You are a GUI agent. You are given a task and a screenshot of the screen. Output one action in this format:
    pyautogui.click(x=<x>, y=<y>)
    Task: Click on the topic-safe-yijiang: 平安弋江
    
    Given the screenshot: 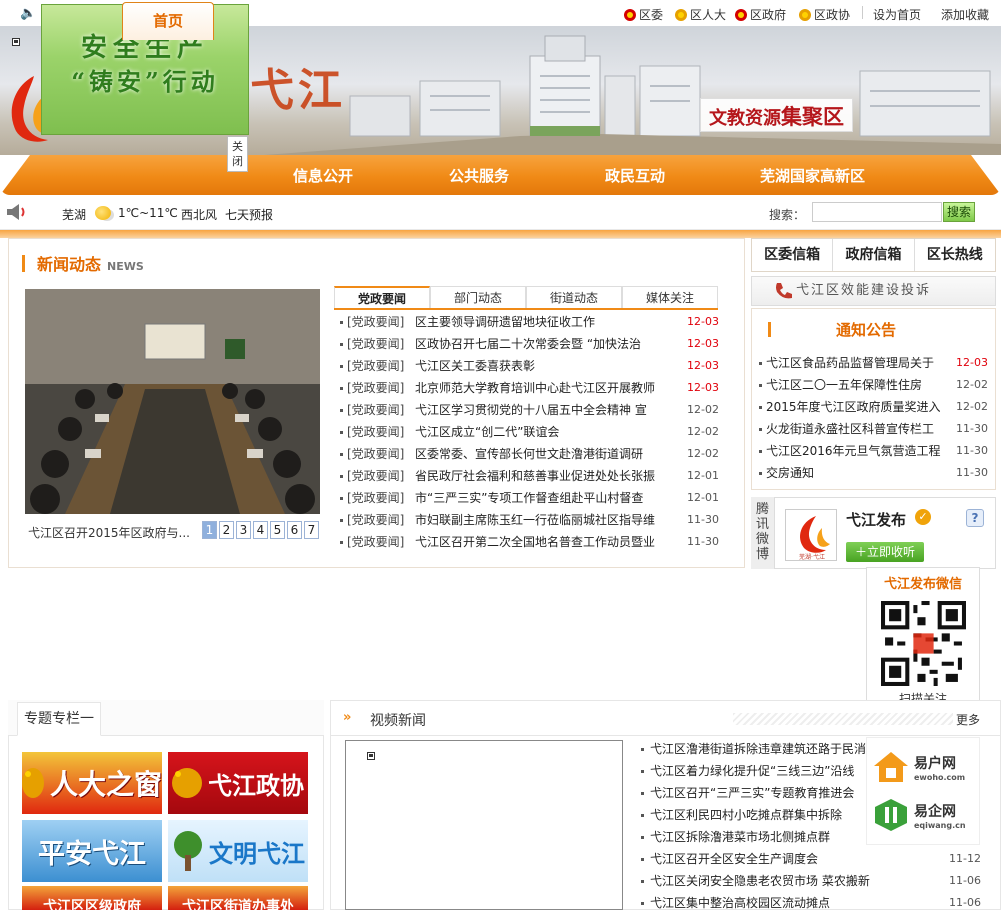 What is the action you would take?
    pyautogui.click(x=92, y=851)
    